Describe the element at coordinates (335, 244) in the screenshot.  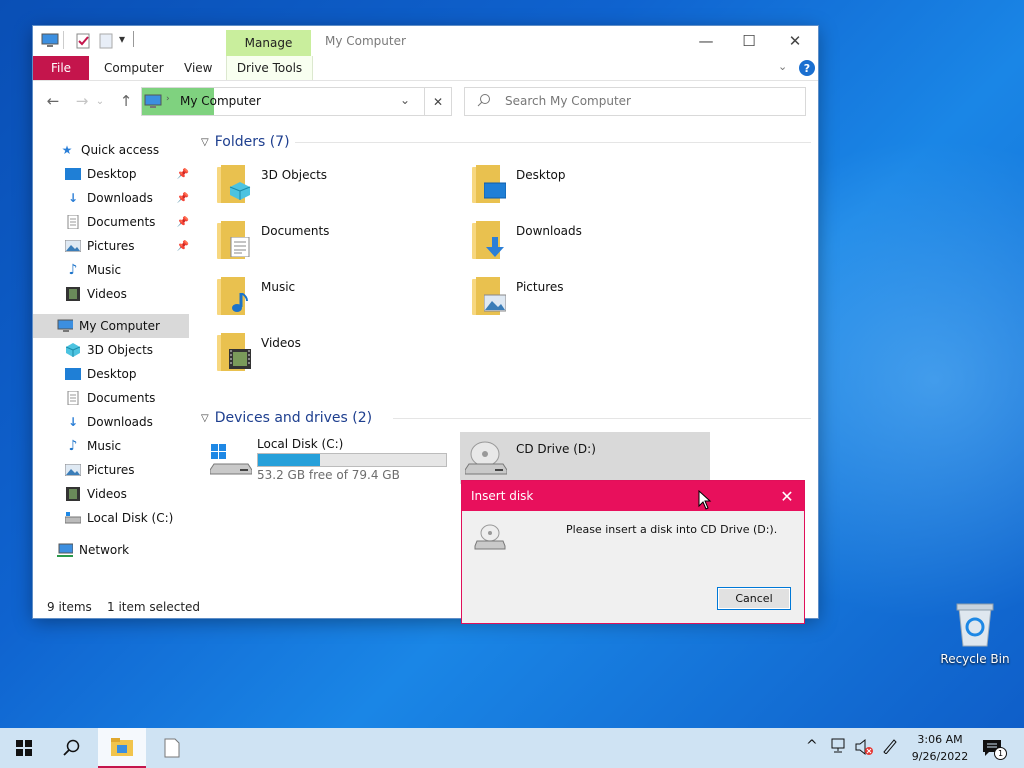
I see `folder-documents: Documents` at that location.